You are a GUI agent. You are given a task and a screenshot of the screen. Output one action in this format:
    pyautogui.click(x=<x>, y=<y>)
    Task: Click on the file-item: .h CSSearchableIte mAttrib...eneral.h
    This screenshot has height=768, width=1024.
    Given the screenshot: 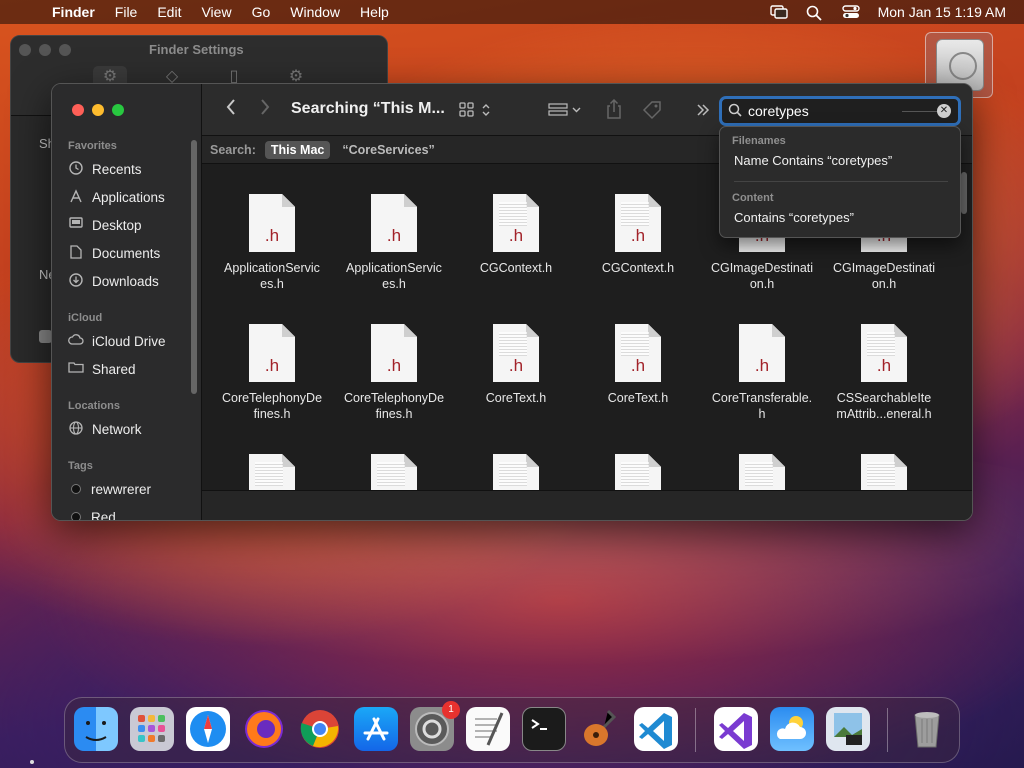 What is the action you would take?
    pyautogui.click(x=884, y=373)
    